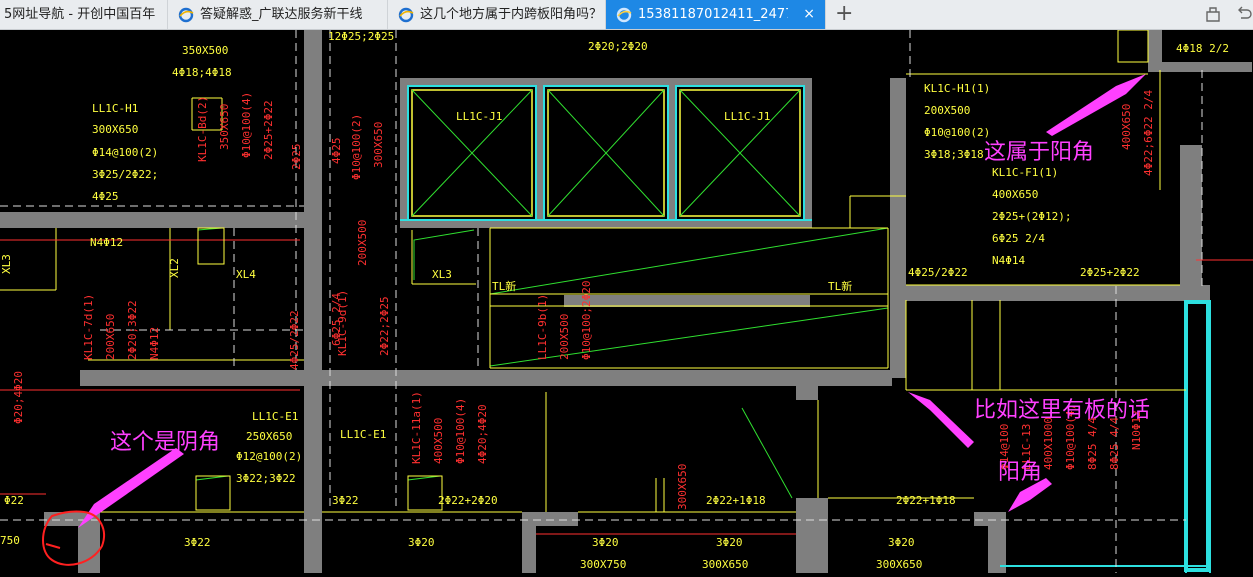  What do you see at coordinates (482, 434) in the screenshot?
I see `cad-label: 4Φ20;4Φ20` at bounding box center [482, 434].